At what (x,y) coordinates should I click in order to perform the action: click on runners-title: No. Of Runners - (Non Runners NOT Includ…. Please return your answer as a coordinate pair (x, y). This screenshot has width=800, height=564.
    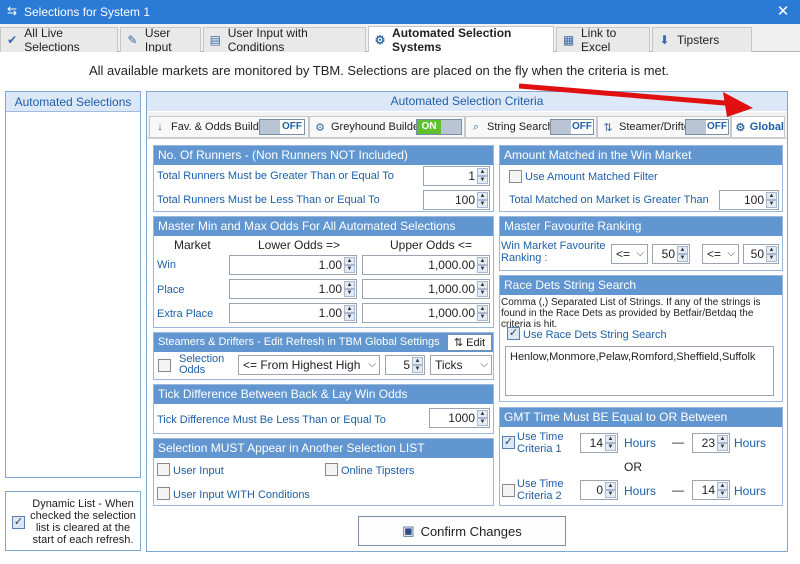
    Looking at the image, I should click on (323, 155).